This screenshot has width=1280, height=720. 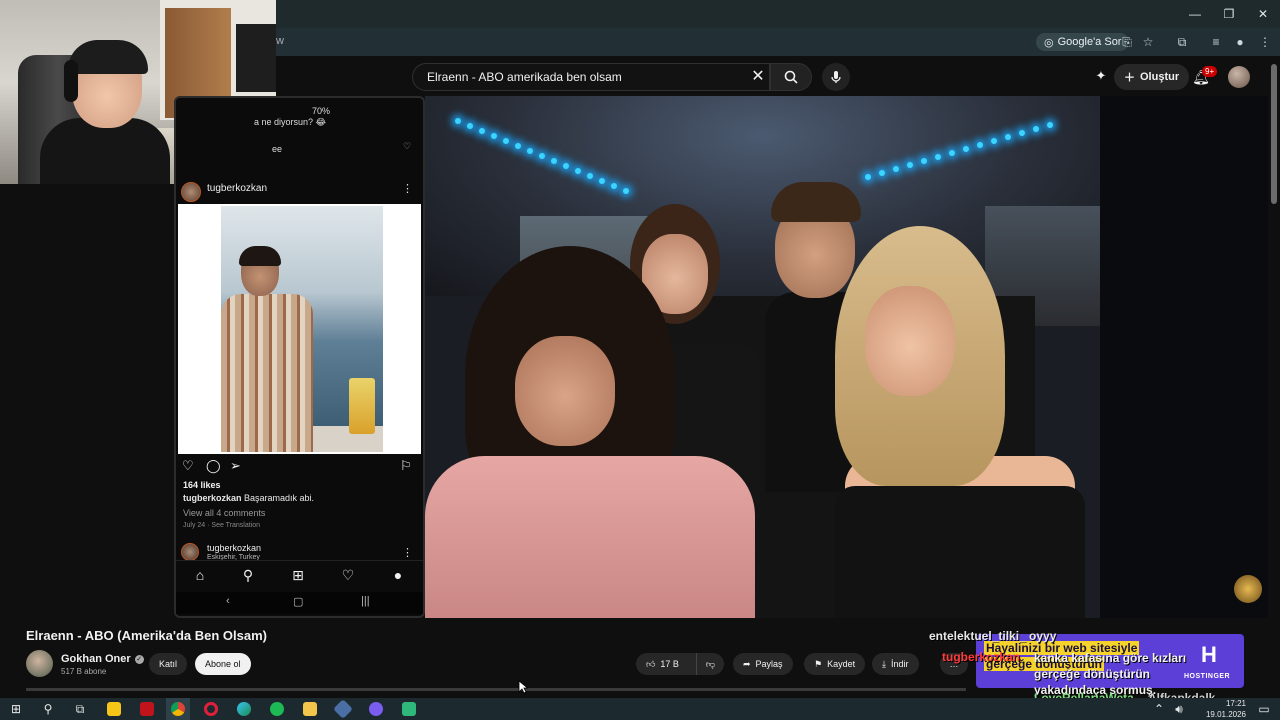 I want to click on post-more-icon: ⋮, so click(x=407, y=188).